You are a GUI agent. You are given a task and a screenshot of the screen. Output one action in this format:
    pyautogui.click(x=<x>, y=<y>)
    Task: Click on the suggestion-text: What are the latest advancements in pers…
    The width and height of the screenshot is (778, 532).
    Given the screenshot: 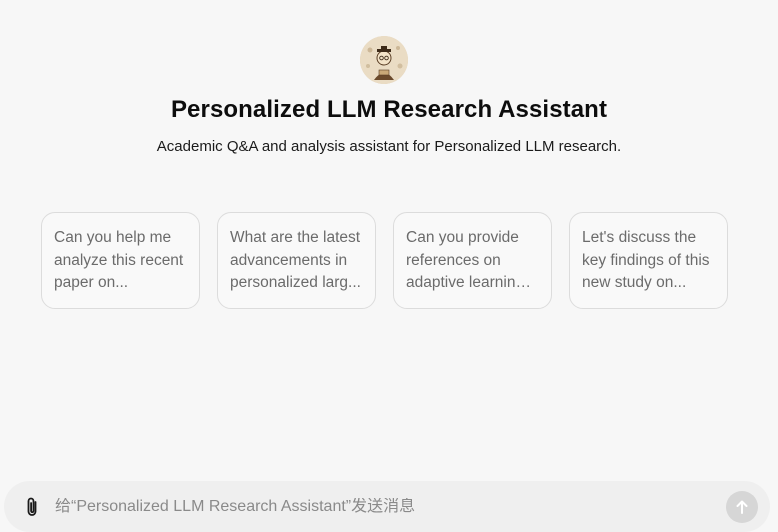 What is the action you would take?
    pyautogui.click(x=295, y=260)
    